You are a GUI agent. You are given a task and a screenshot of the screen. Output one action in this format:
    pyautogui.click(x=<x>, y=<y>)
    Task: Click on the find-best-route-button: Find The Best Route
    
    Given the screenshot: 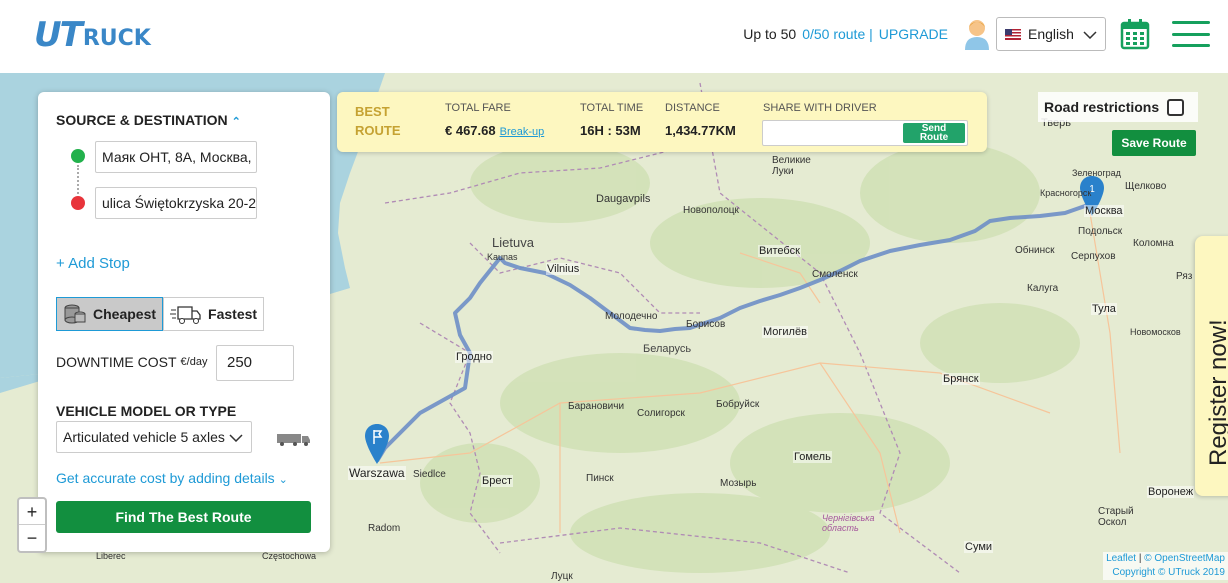 What is the action you would take?
    pyautogui.click(x=183, y=517)
    